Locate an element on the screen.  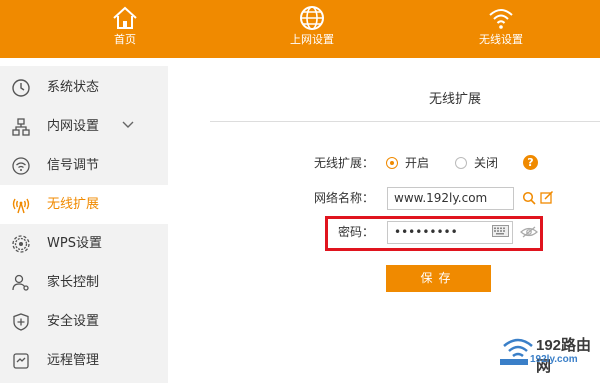
nav-home: 首页 is located at coordinates (125, 29).